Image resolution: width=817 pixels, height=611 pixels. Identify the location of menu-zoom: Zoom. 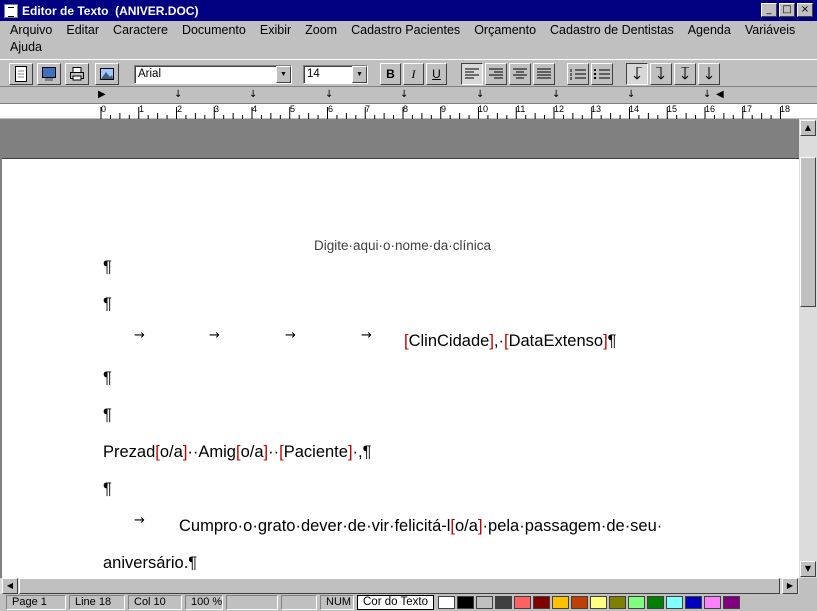
(321, 30).